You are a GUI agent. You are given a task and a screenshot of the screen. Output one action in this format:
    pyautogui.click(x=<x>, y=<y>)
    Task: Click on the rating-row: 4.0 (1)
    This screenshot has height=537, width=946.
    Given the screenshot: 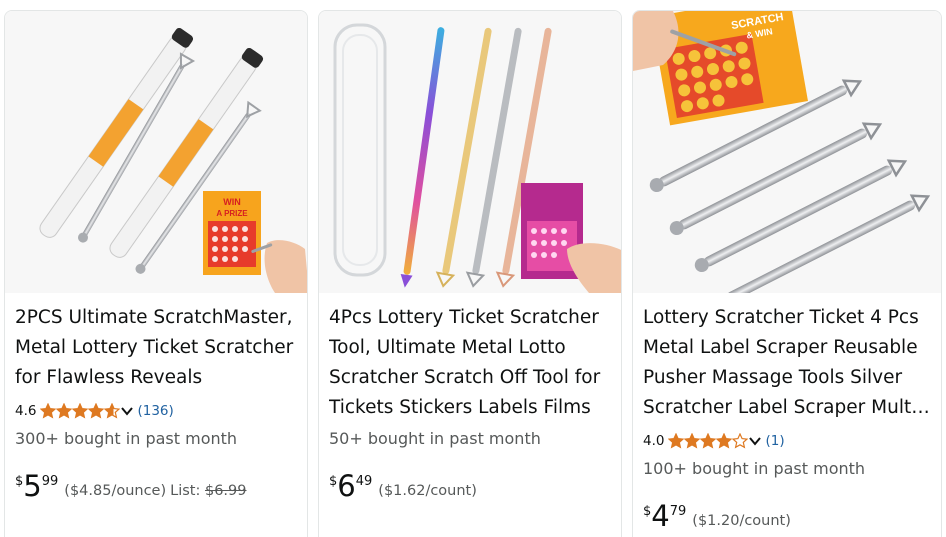 What is the action you would take?
    pyautogui.click(x=714, y=441)
    